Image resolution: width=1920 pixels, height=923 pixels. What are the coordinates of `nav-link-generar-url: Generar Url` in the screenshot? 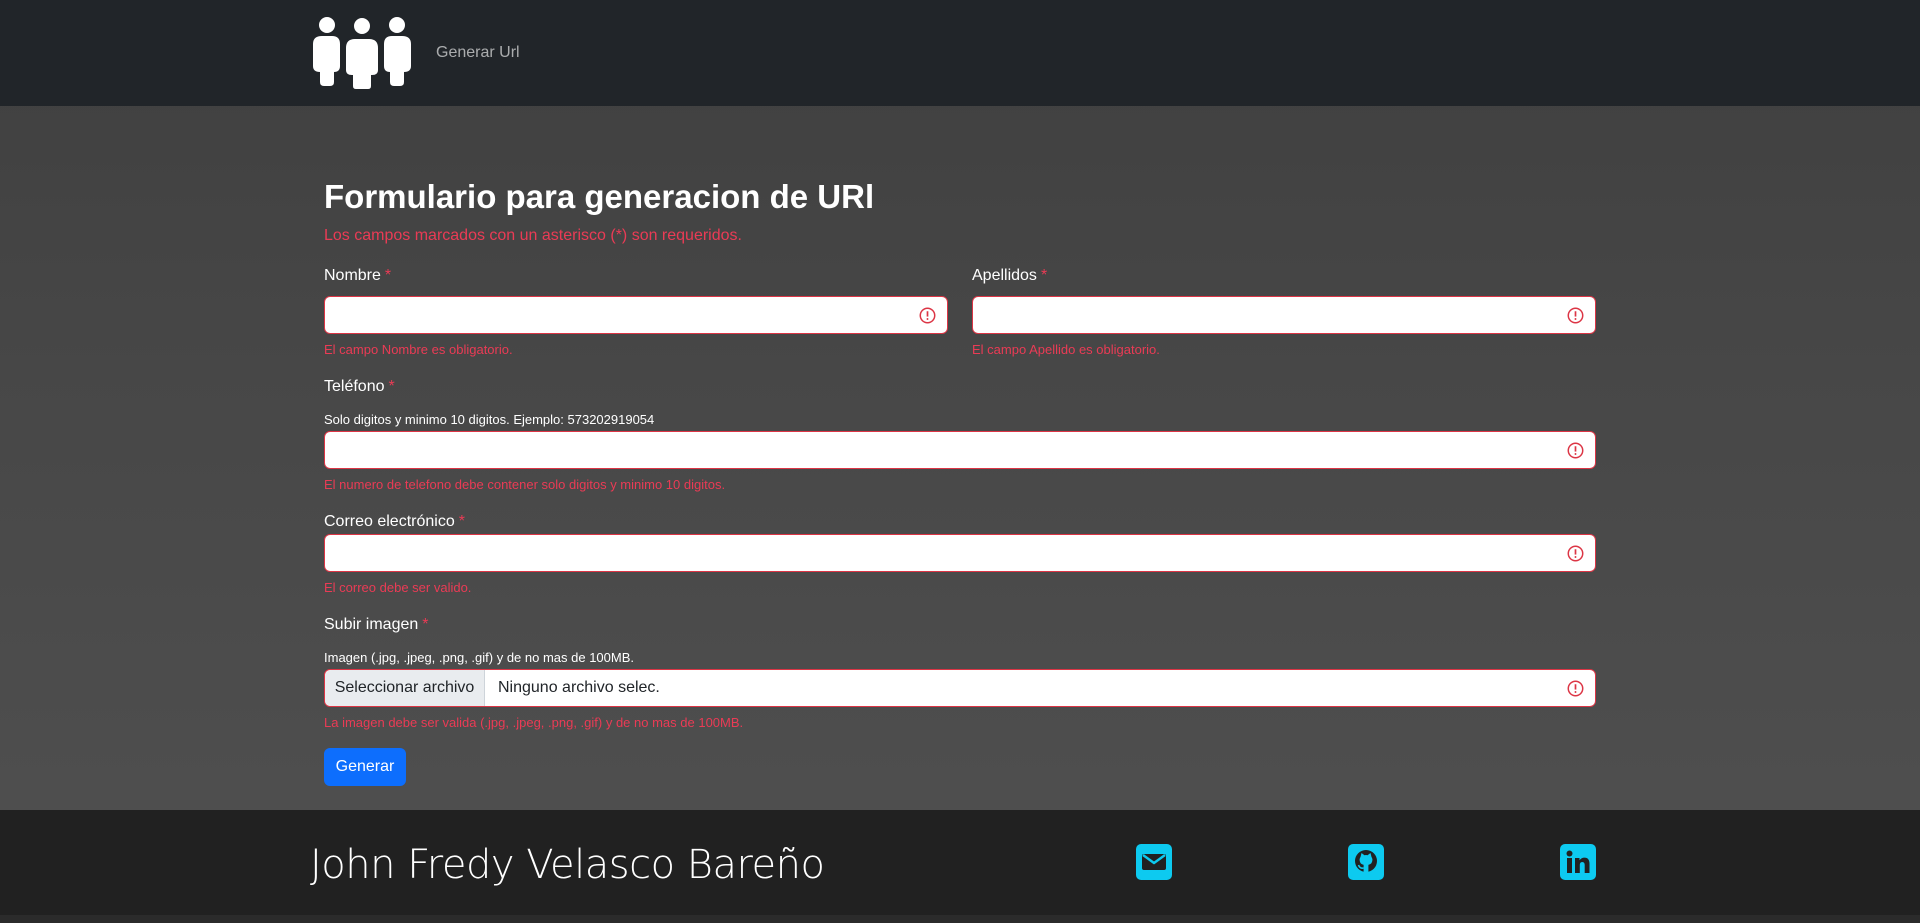 It's located at (478, 53).